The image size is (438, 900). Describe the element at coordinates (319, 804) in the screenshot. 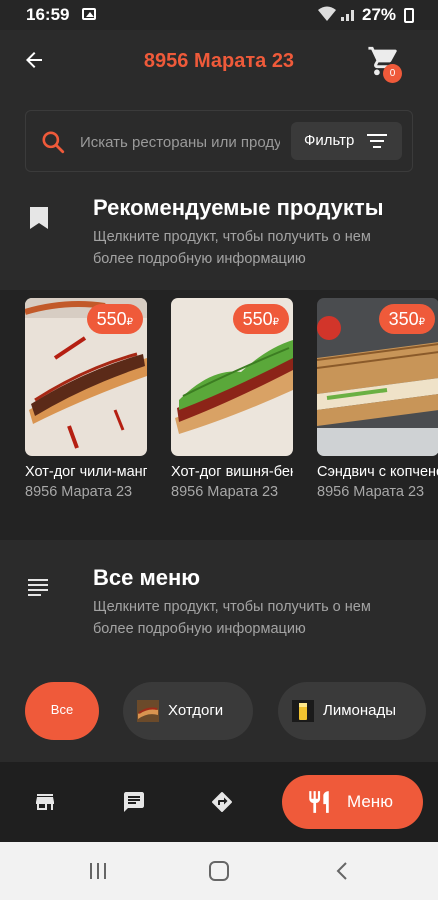

I see `restaurant-icon` at that location.